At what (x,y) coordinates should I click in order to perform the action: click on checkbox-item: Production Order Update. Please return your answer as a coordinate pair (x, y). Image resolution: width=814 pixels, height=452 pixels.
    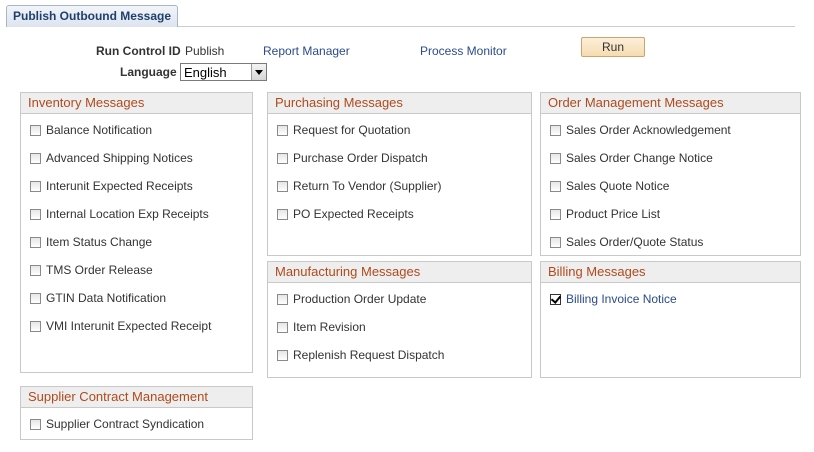
    Looking at the image, I should click on (351, 299).